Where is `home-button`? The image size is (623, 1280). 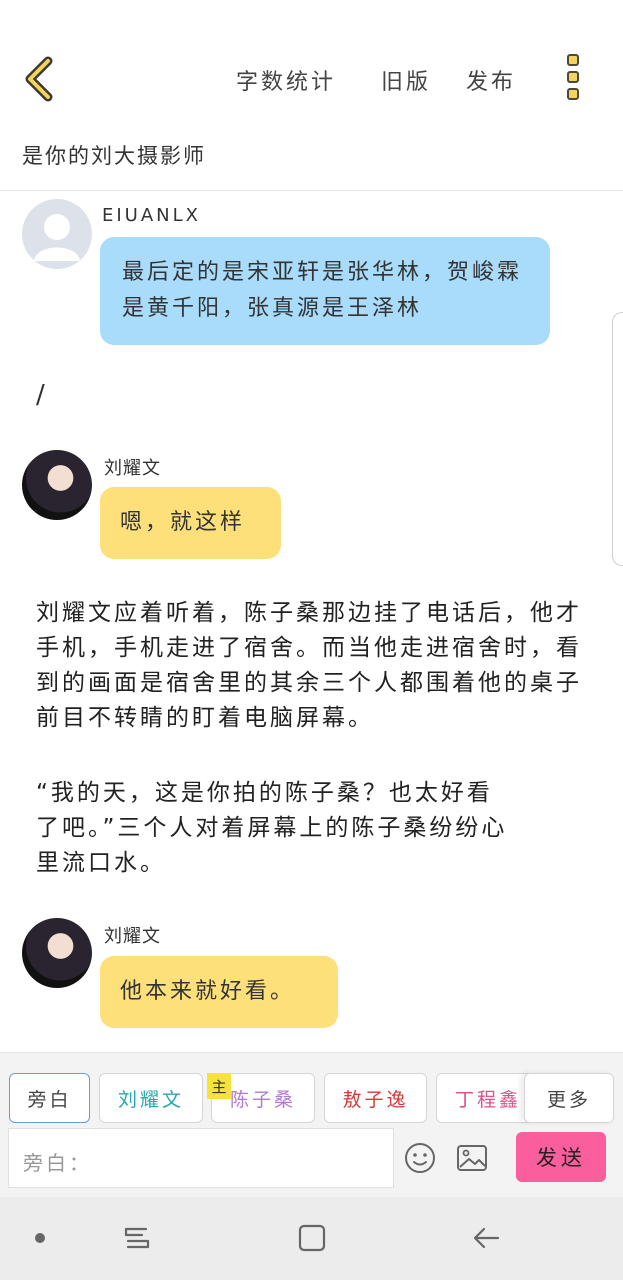 home-button is located at coordinates (312, 1238).